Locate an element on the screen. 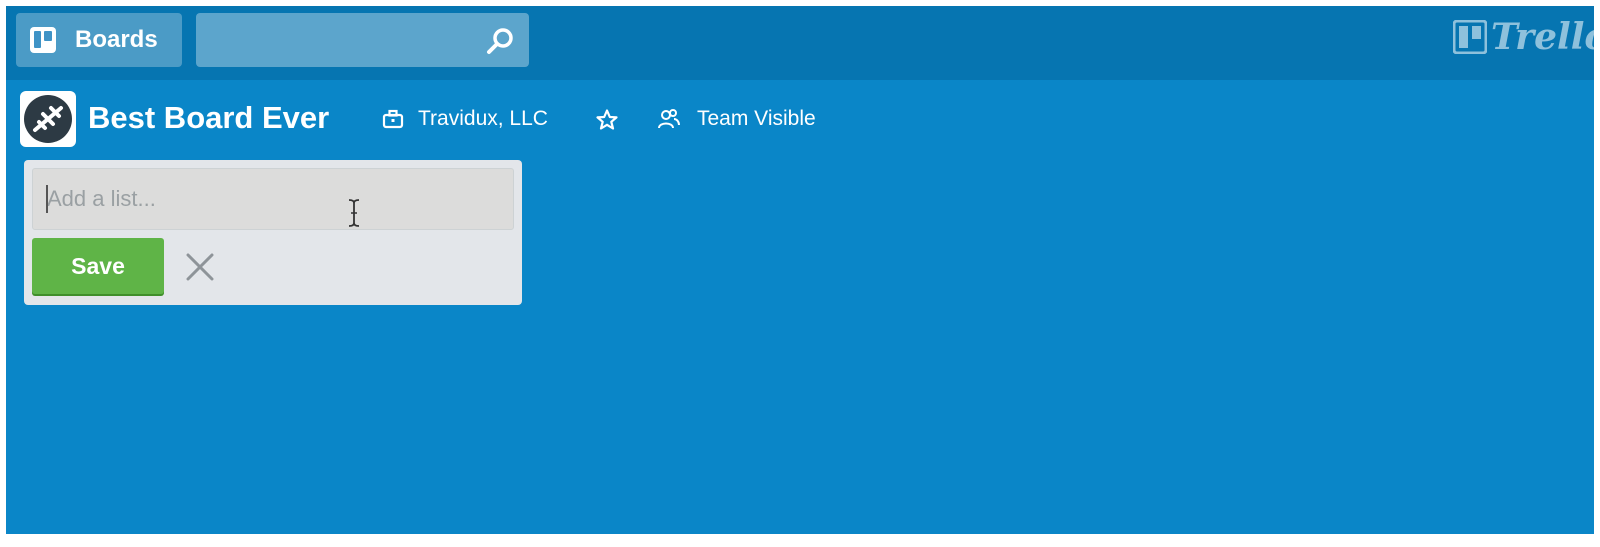 The width and height of the screenshot is (1600, 547). boards-label: Boards is located at coordinates (116, 39).